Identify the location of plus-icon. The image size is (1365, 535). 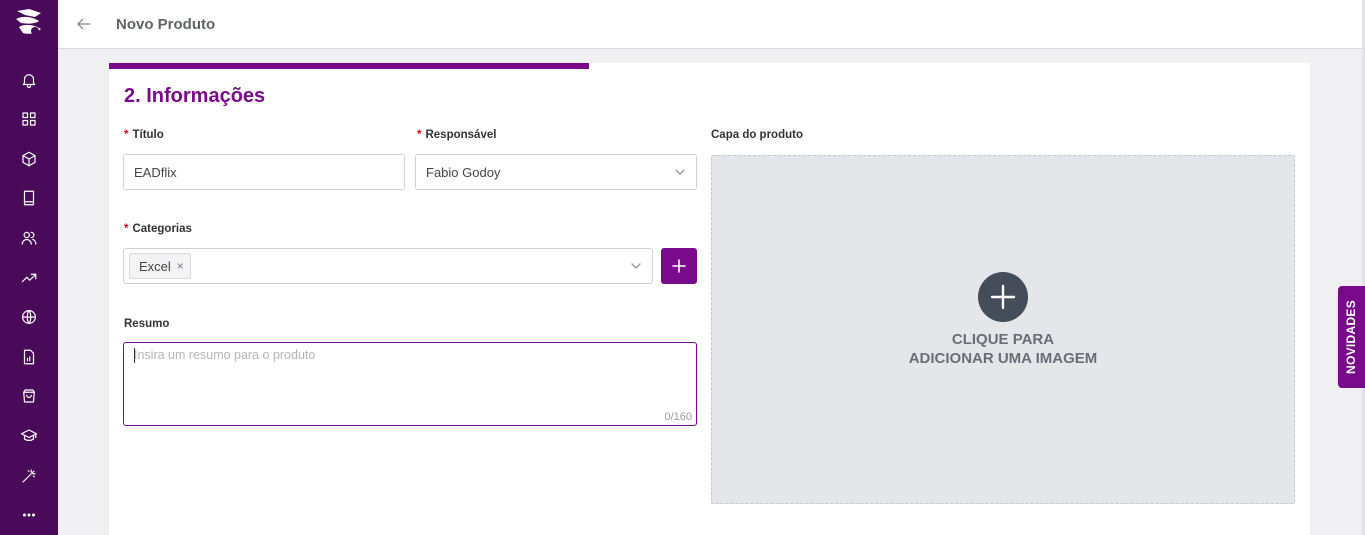
(679, 266).